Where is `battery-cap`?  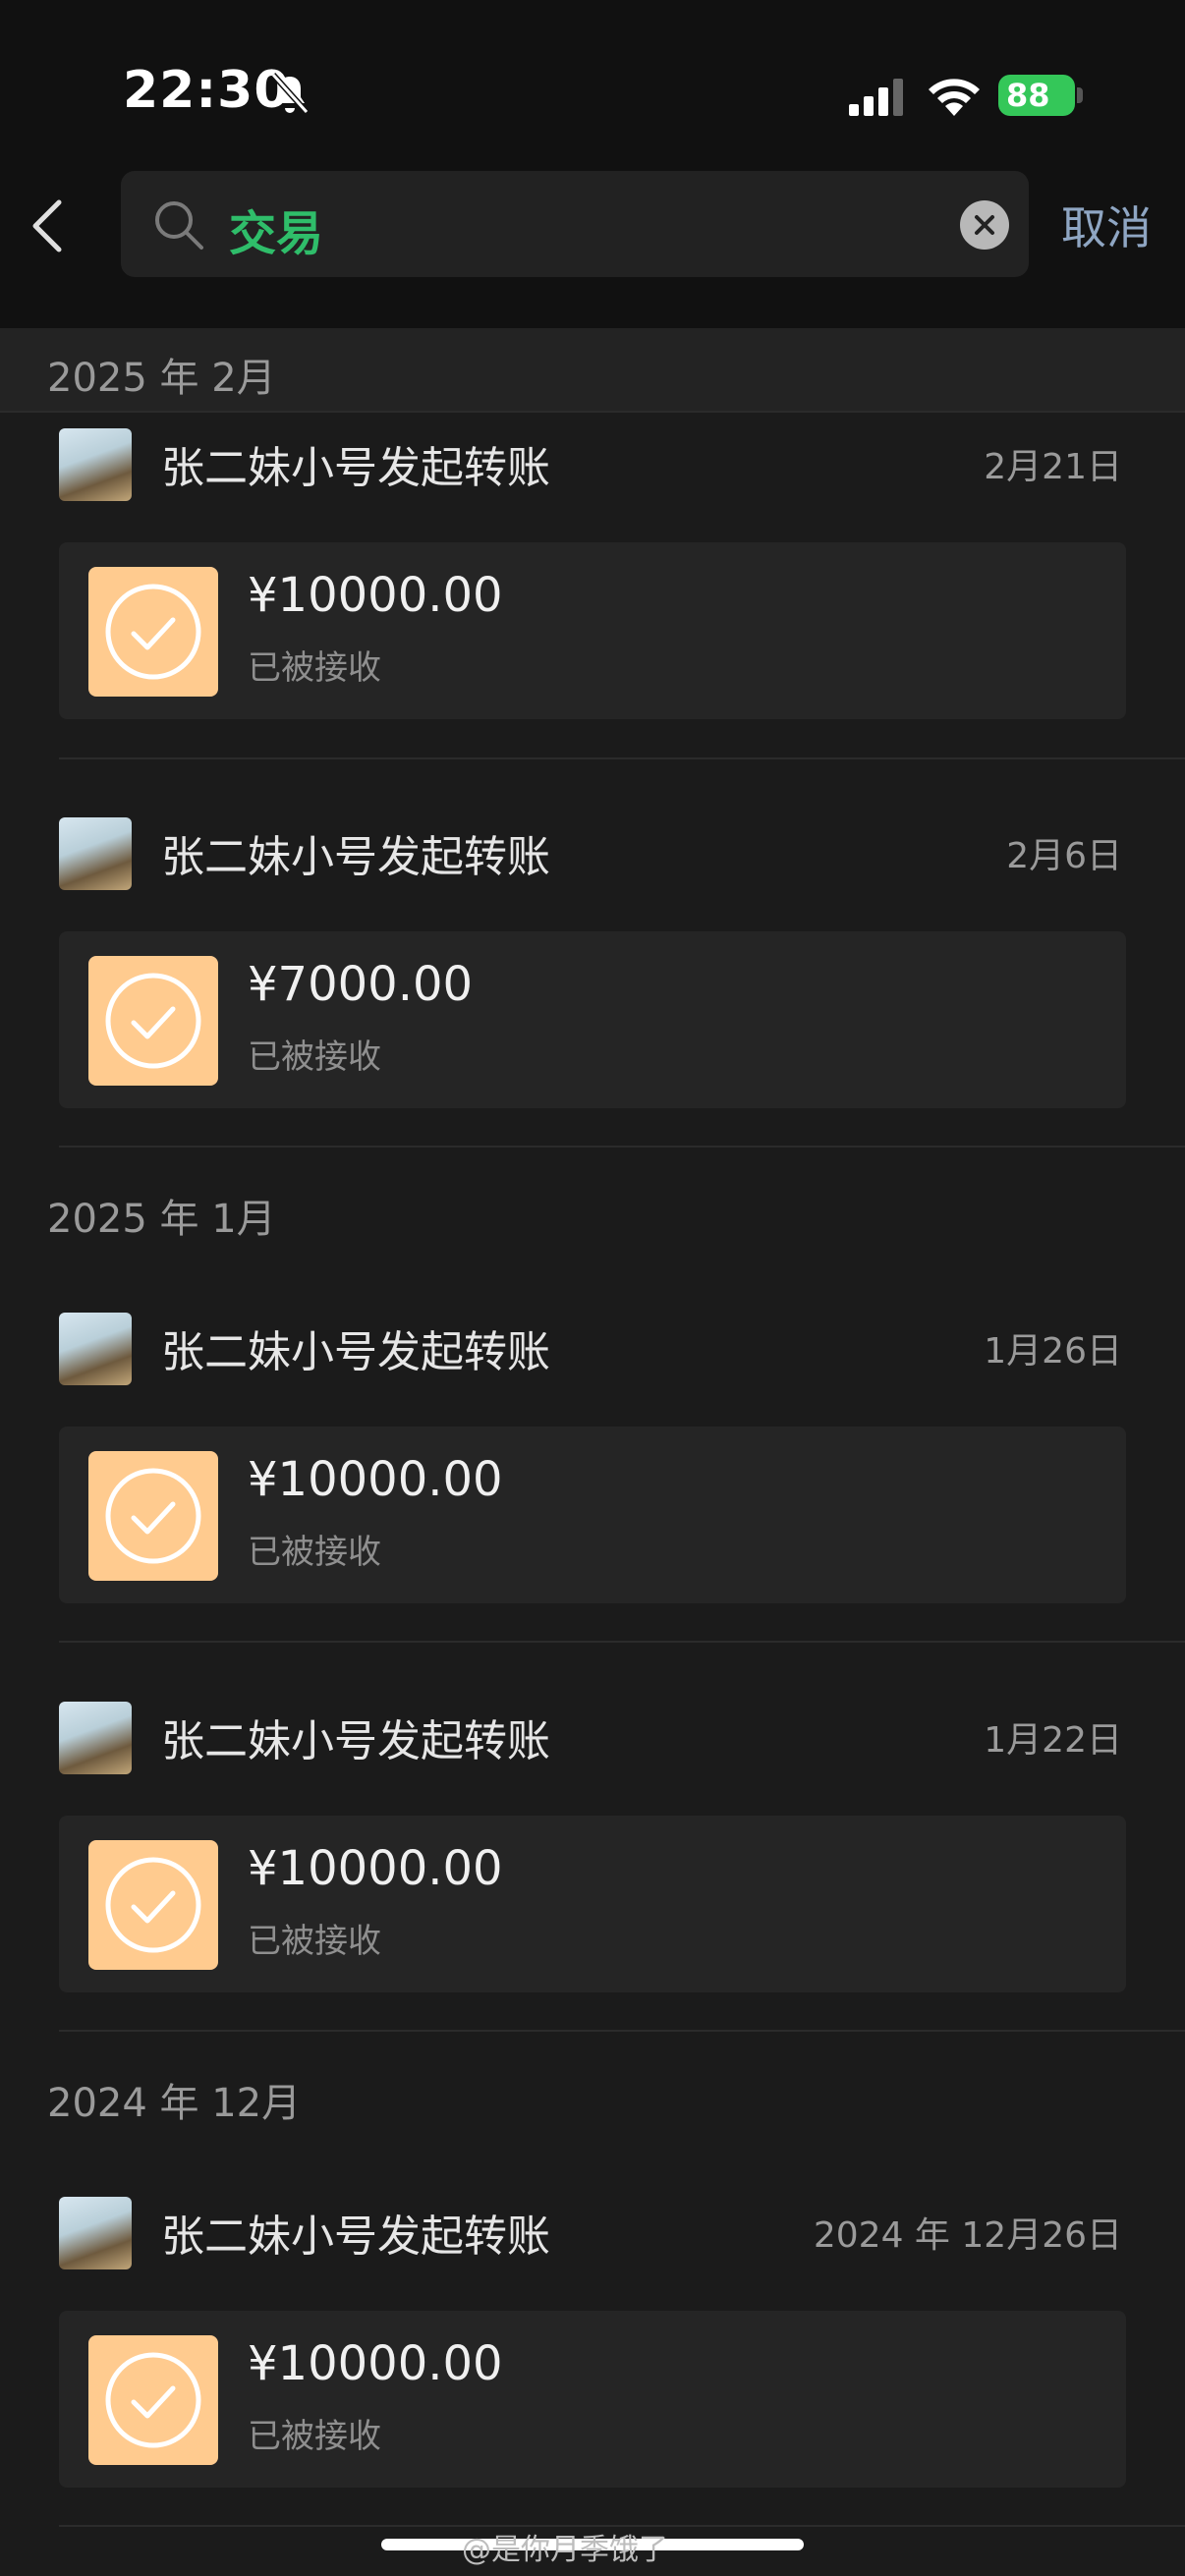 battery-cap is located at coordinates (1080, 95).